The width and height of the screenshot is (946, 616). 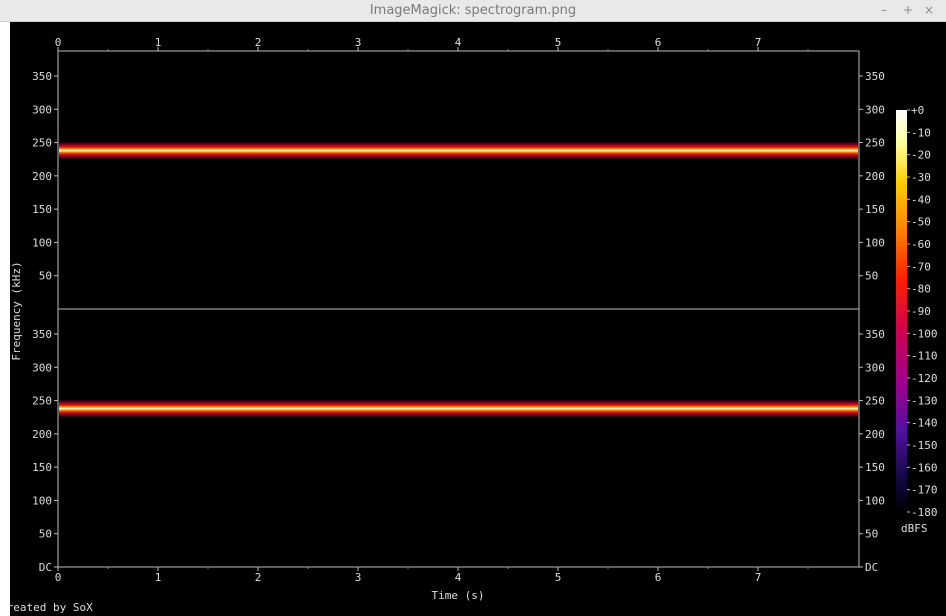 What do you see at coordinates (921, 266) in the screenshot?
I see `colorbar-tick-label: -70` at bounding box center [921, 266].